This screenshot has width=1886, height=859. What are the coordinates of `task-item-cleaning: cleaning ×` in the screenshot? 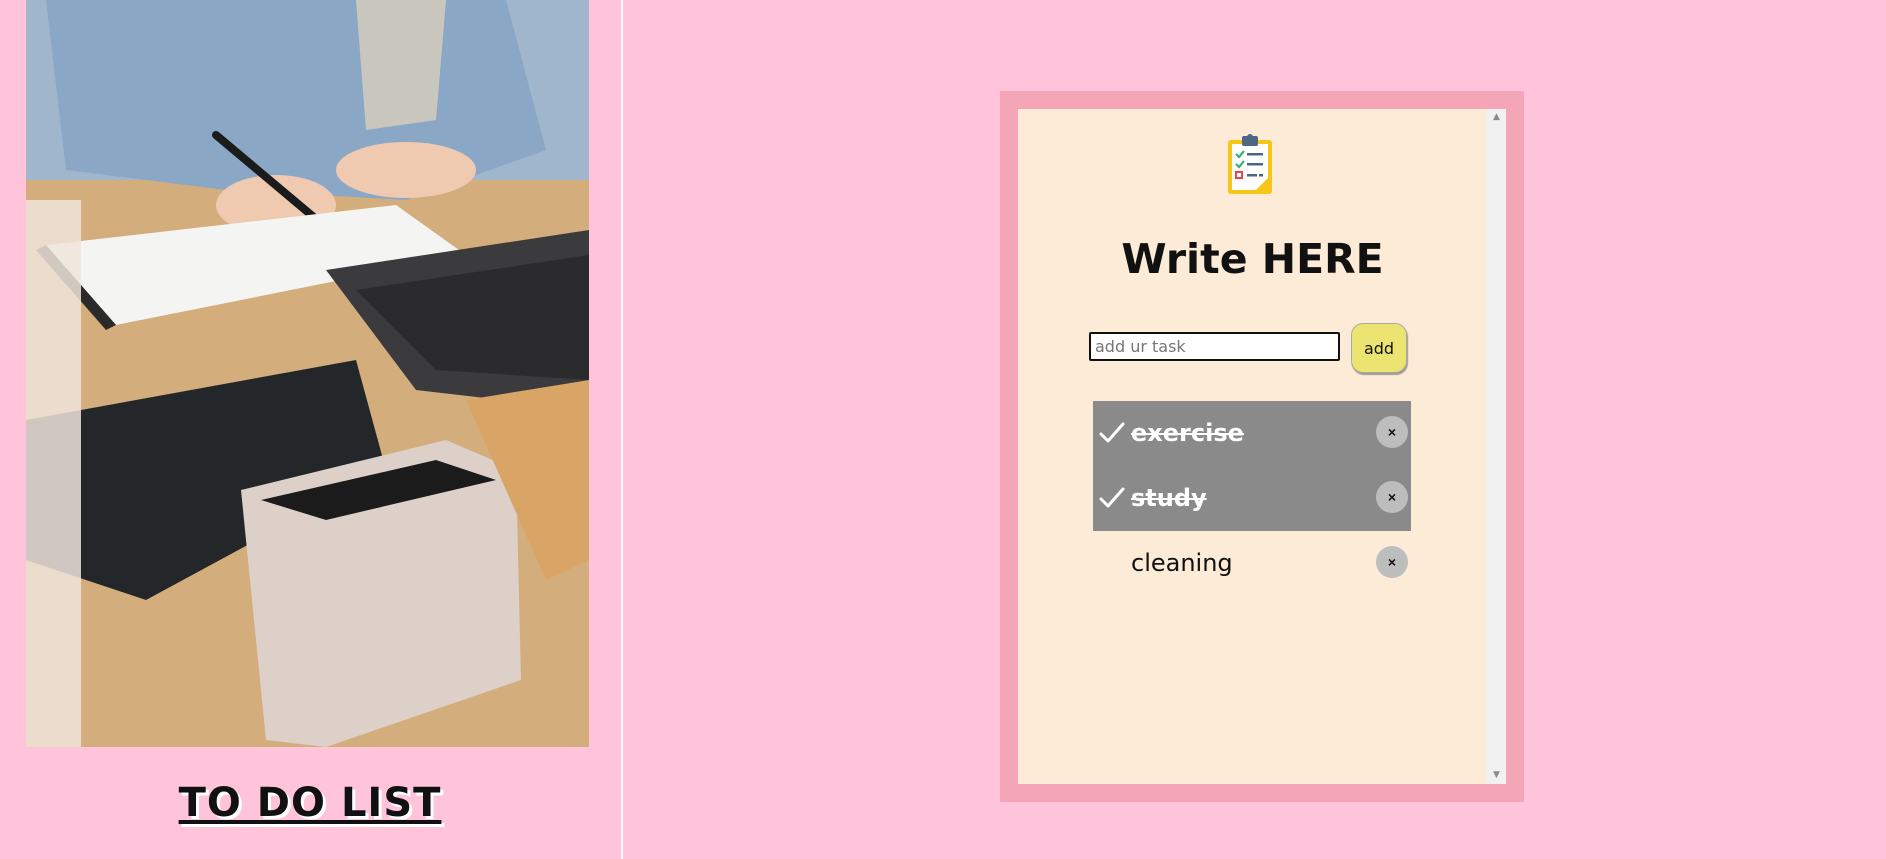 It's located at (1252, 563).